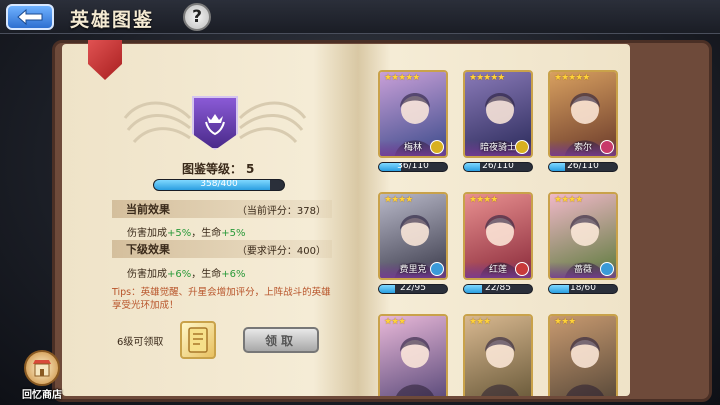 The image size is (720, 405). I want to click on hero-shard-progress: 22/95, so click(413, 289).